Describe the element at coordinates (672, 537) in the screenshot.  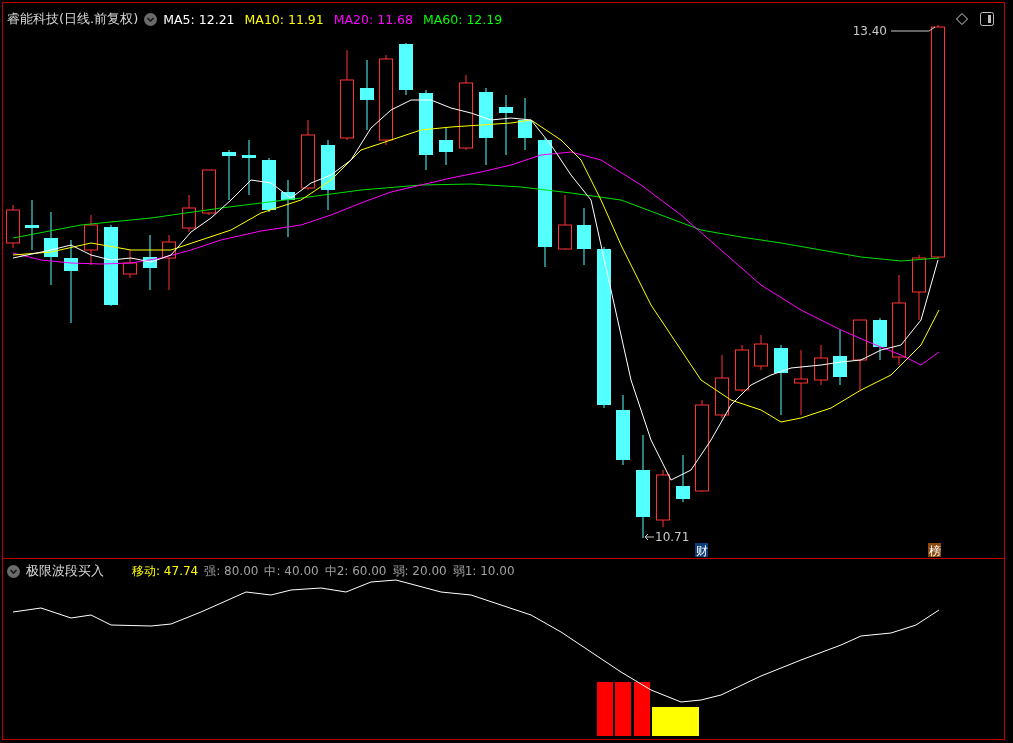
I see `price-label: 10.71` at that location.